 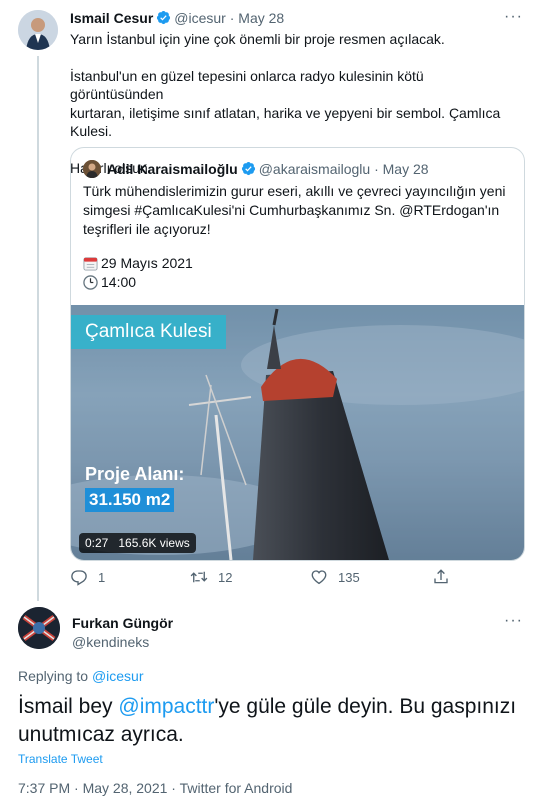 I want to click on reply-icon, so click(x=79, y=578).